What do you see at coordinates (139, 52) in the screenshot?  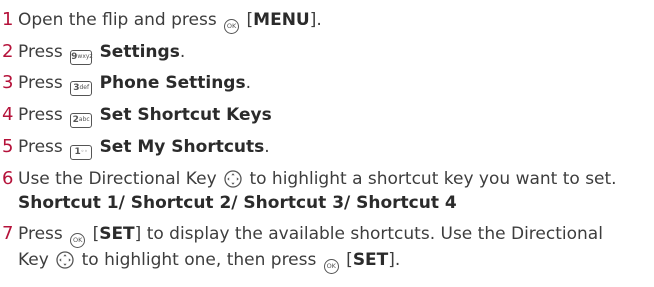 I see `settings-label: Settings` at bounding box center [139, 52].